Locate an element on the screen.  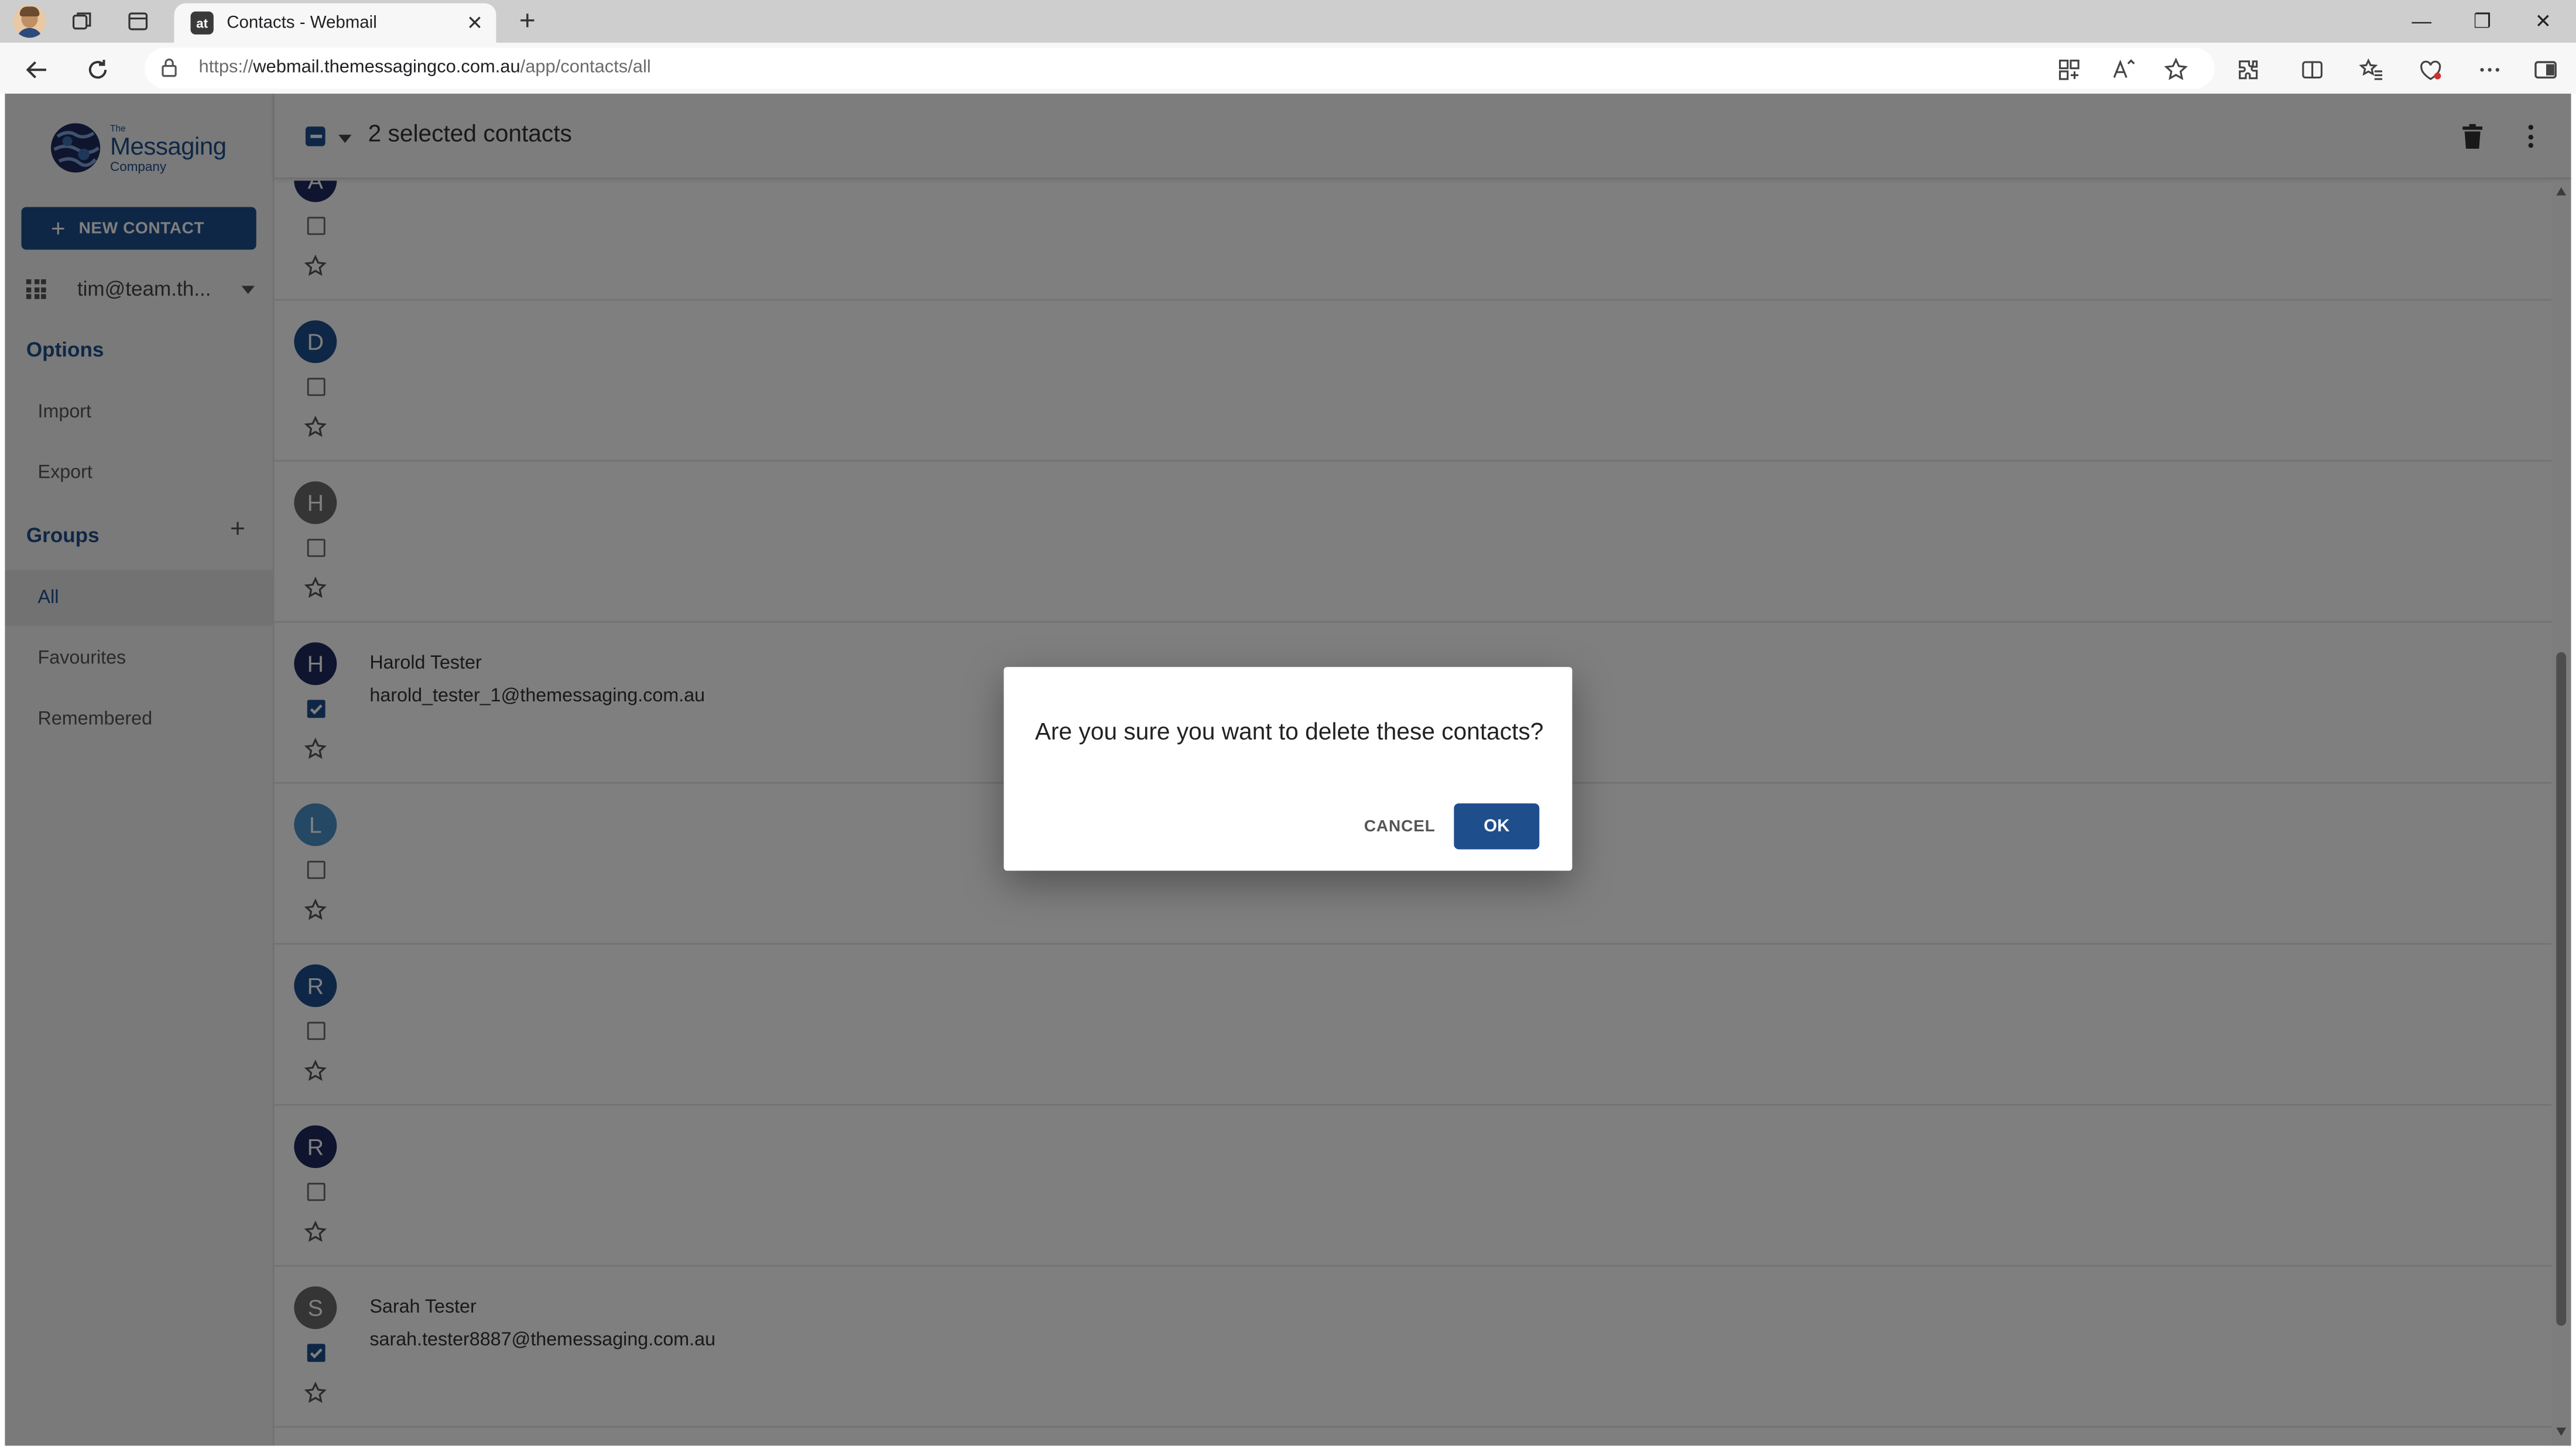
tab-title: Contacts - Webmail is located at coordinates (302, 23).